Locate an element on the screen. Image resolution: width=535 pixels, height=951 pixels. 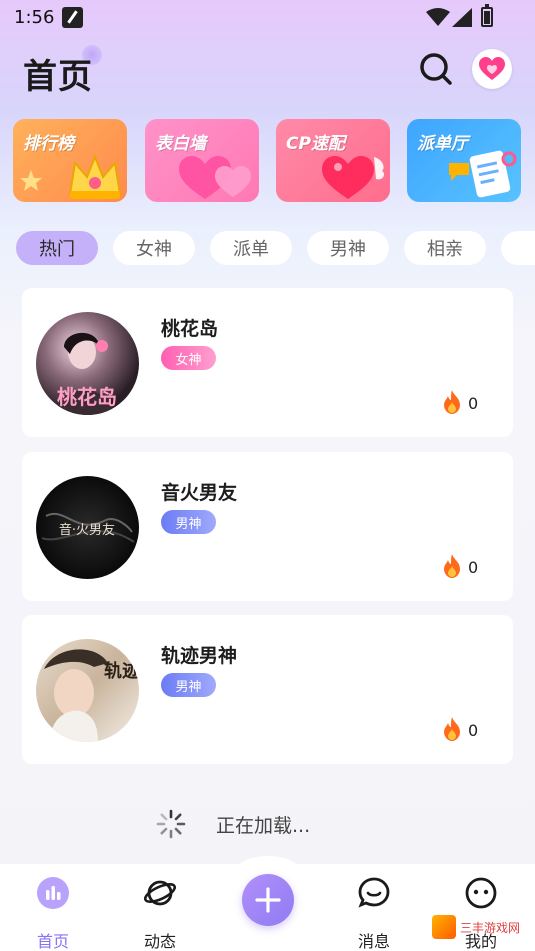
tab-god: 男神 is located at coordinates (348, 248).